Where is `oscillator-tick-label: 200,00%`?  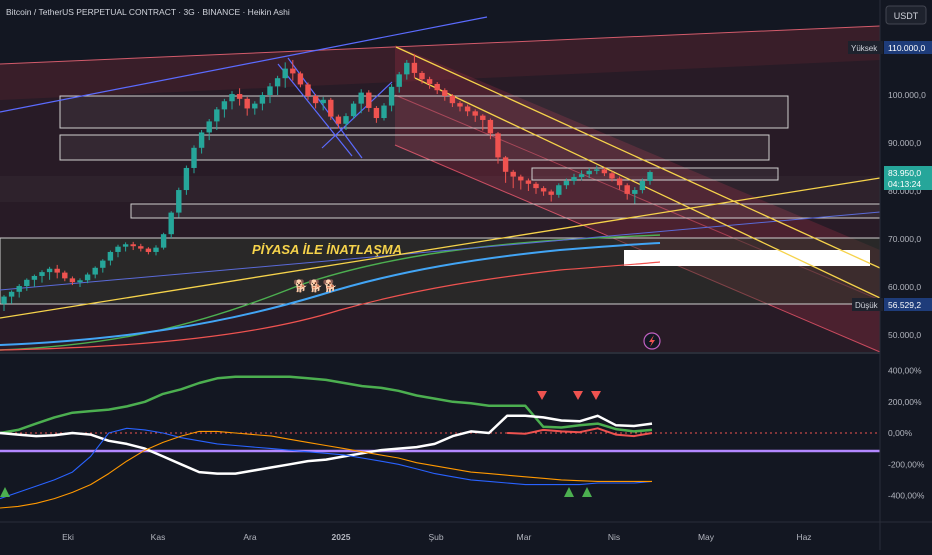 oscillator-tick-label: 200,00% is located at coordinates (905, 402).